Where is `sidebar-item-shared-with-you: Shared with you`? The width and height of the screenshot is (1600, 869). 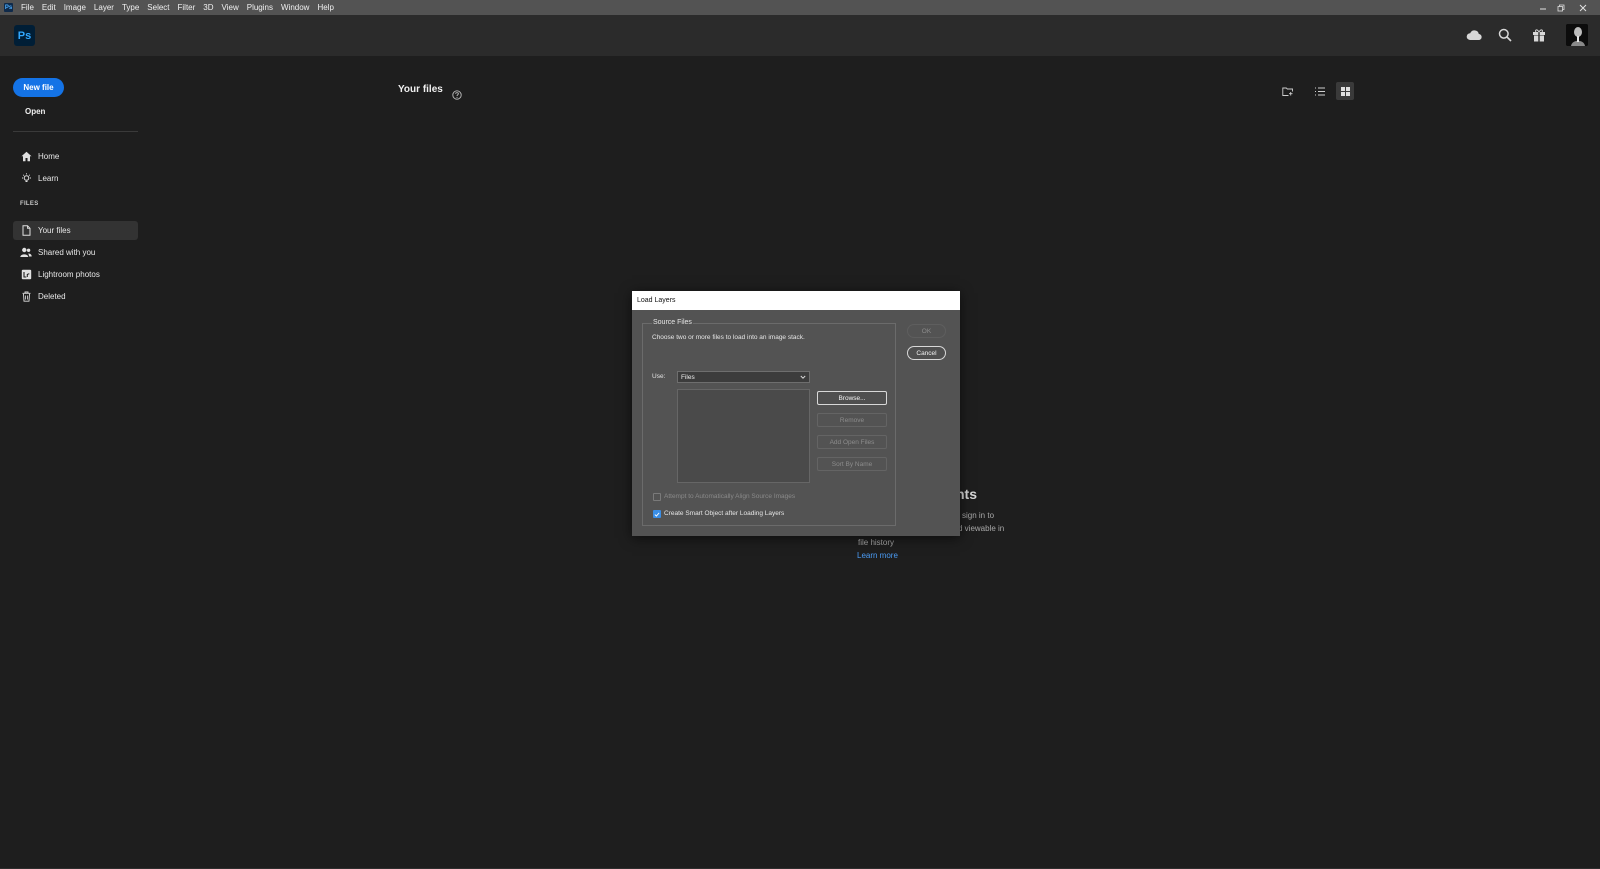
sidebar-item-shared-with-you: Shared with you is located at coordinates (75, 252).